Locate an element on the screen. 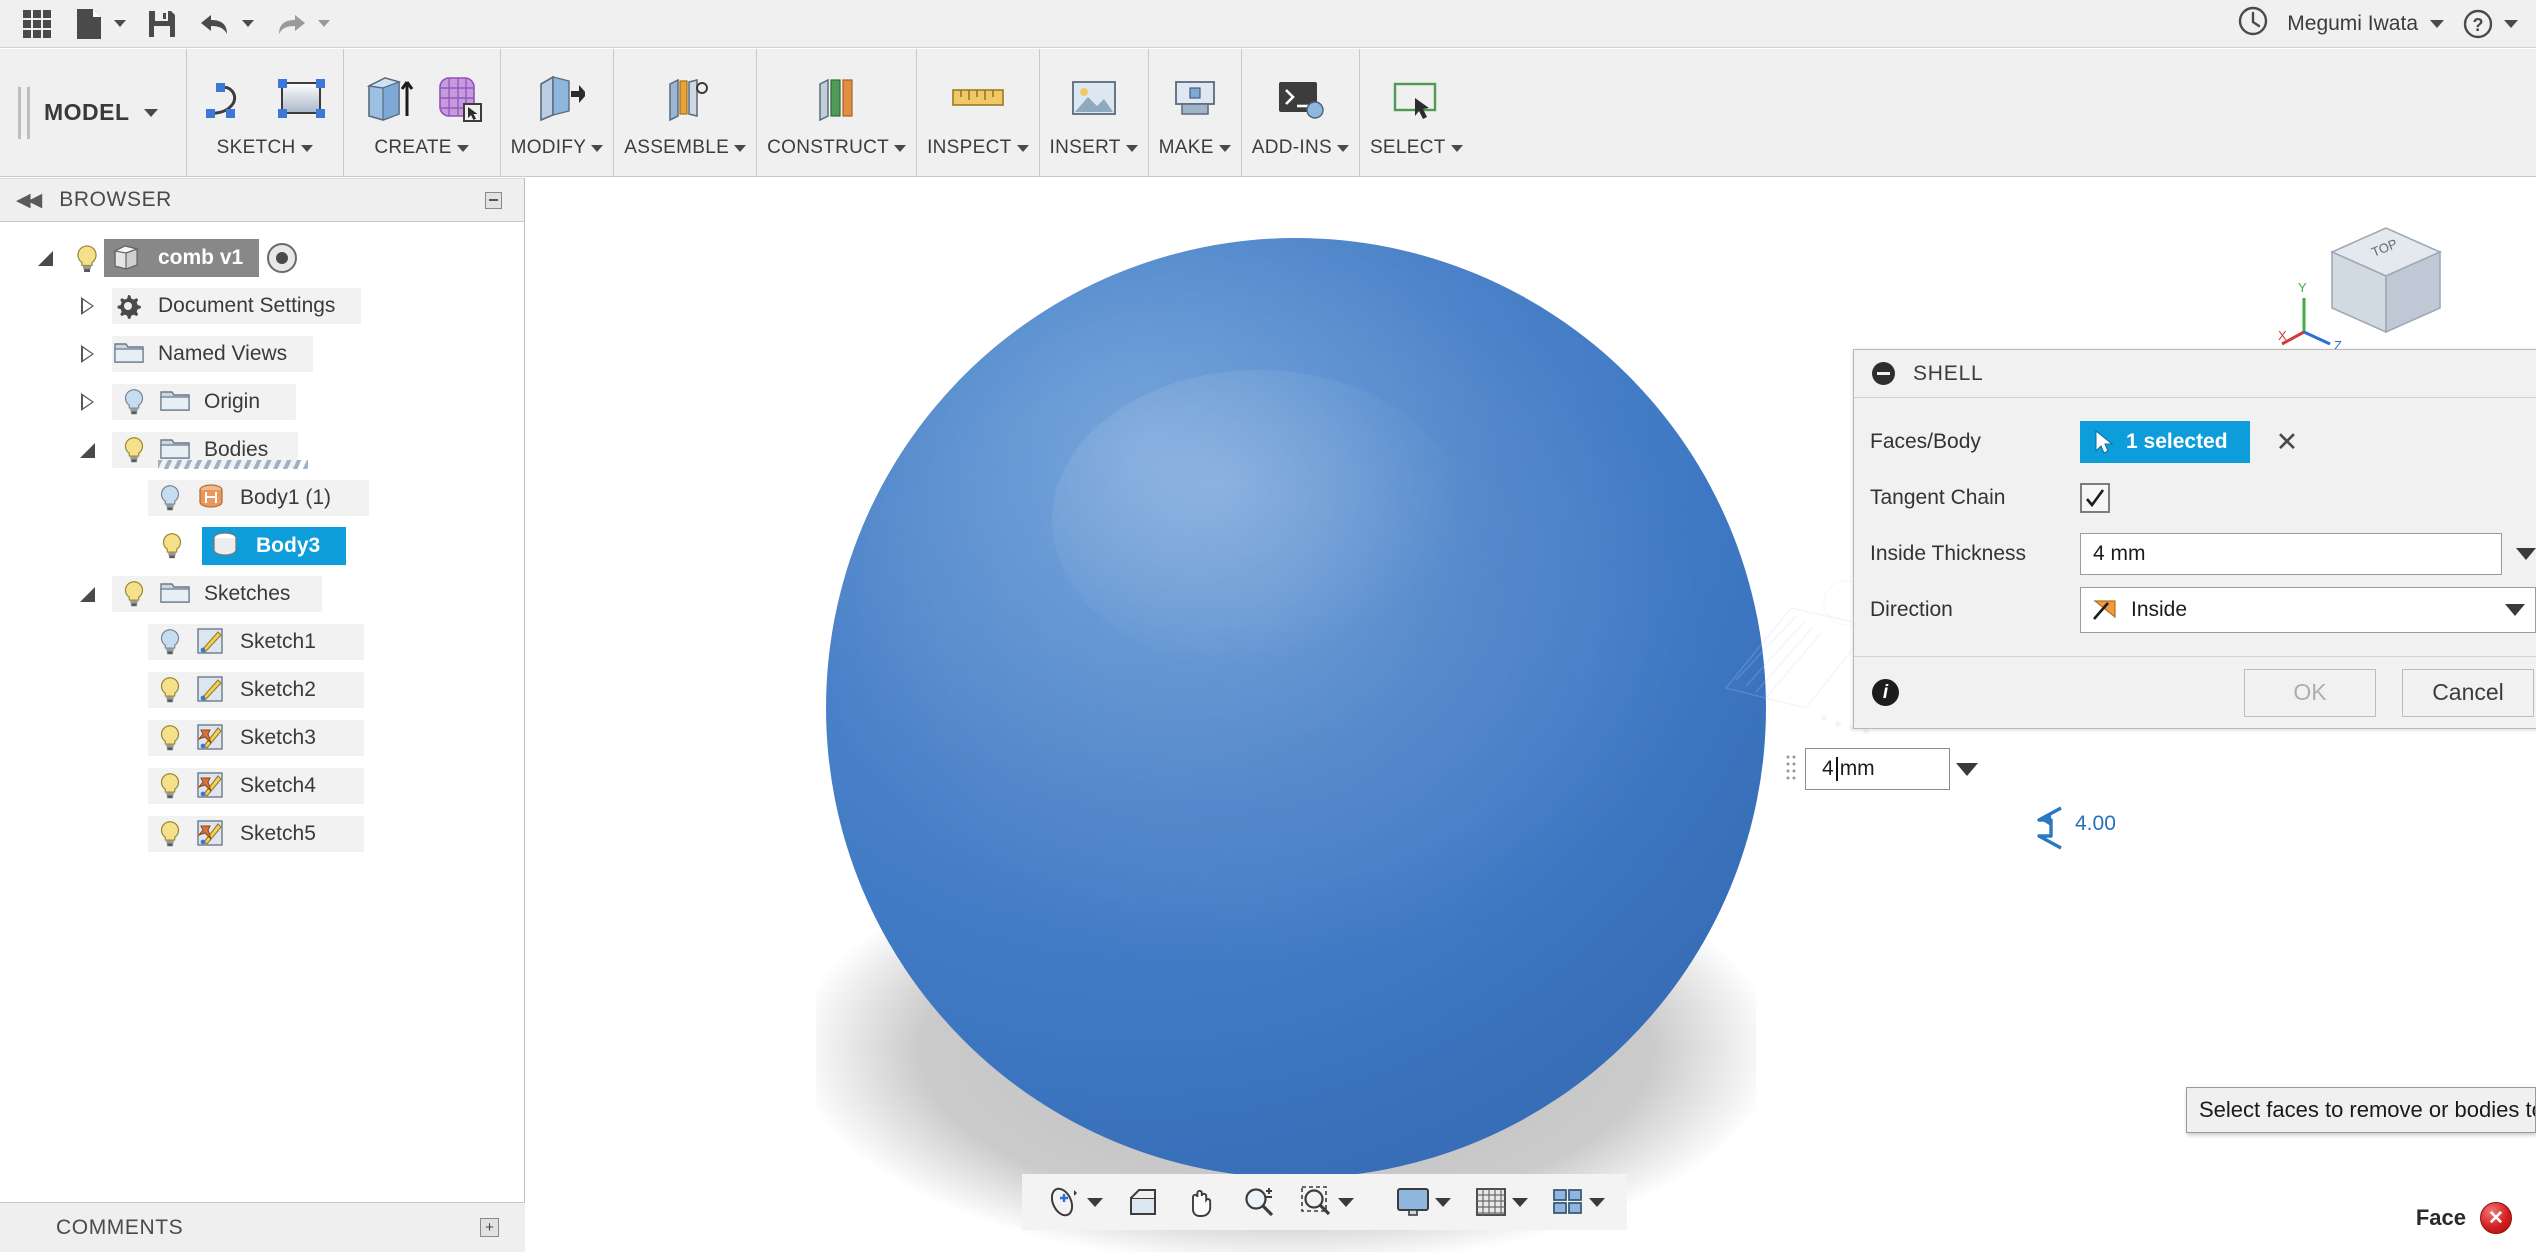 The image size is (2536, 1252). spline-icon is located at coordinates (230, 97).